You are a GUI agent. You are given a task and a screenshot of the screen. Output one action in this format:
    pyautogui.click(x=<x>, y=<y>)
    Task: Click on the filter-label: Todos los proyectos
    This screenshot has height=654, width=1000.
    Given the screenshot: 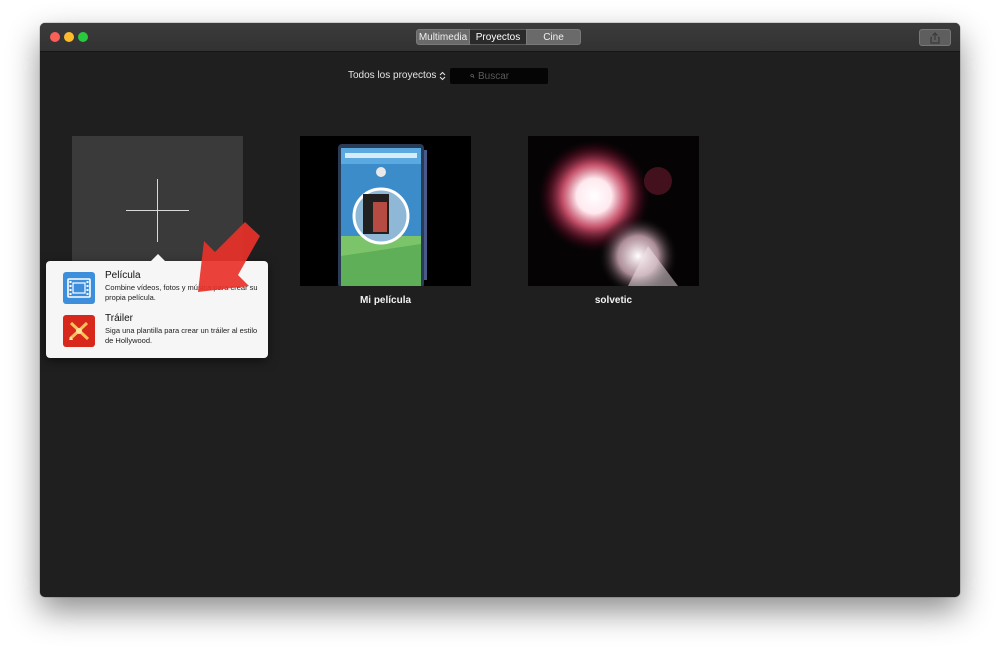 What is the action you would take?
    pyautogui.click(x=392, y=75)
    